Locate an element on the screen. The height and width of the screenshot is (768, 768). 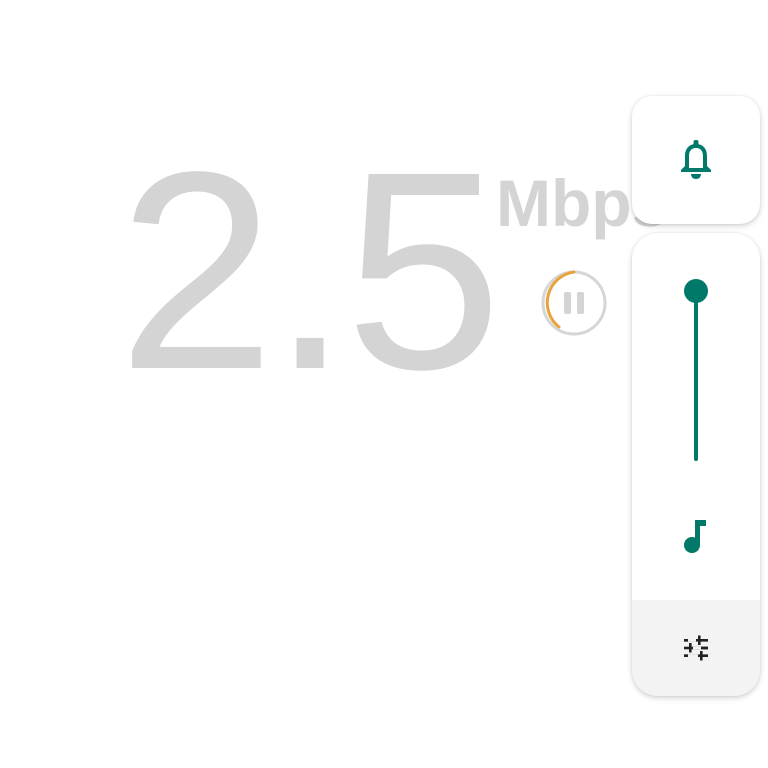
sound-settings-button is located at coordinates (696, 648).